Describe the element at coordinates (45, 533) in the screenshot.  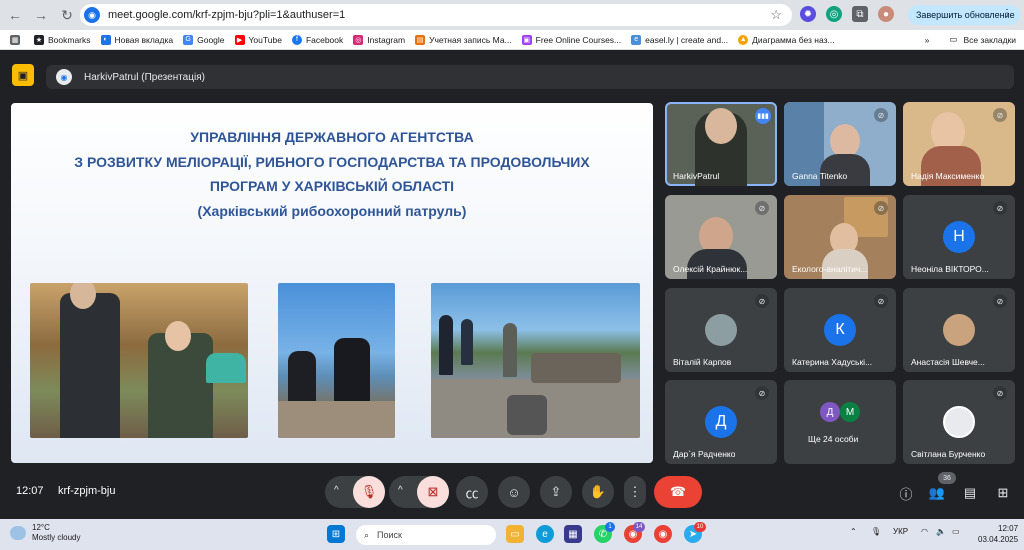
I see `weather-widget: 12°C Mostly cloudy` at that location.